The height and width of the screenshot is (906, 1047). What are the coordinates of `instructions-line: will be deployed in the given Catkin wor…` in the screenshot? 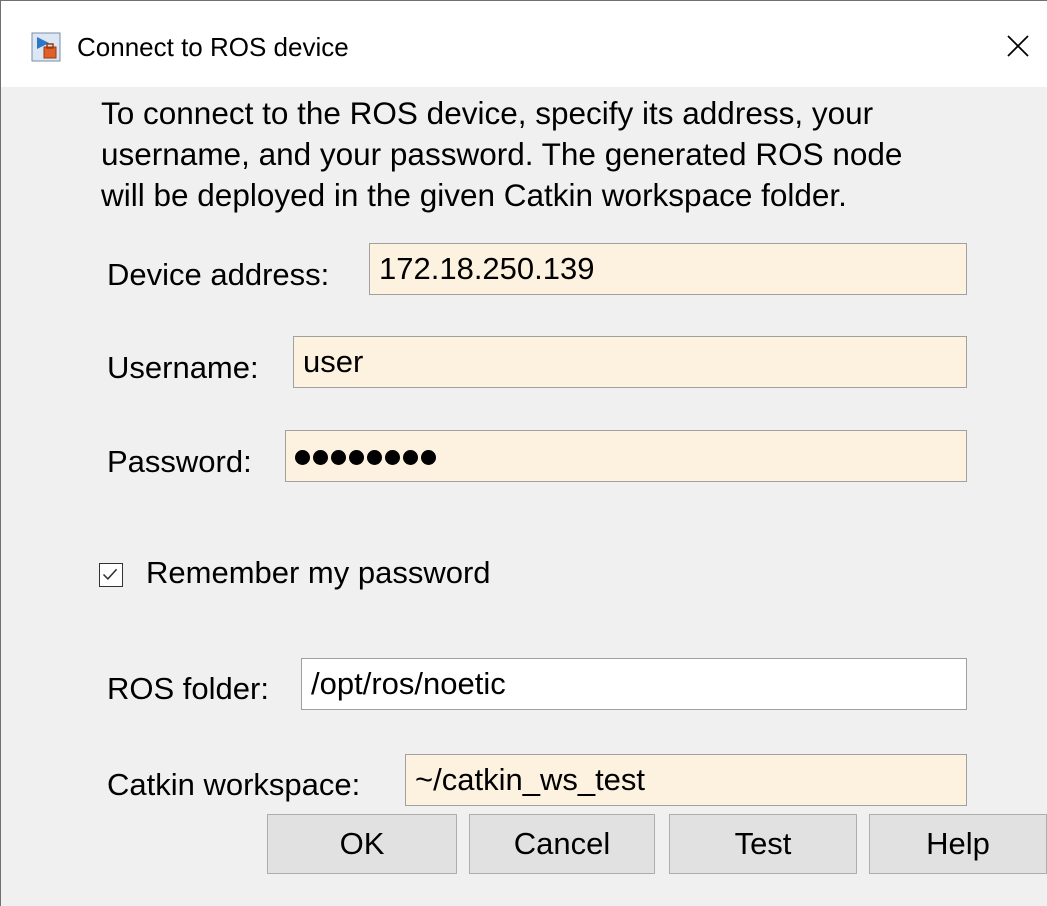 It's located at (474, 195).